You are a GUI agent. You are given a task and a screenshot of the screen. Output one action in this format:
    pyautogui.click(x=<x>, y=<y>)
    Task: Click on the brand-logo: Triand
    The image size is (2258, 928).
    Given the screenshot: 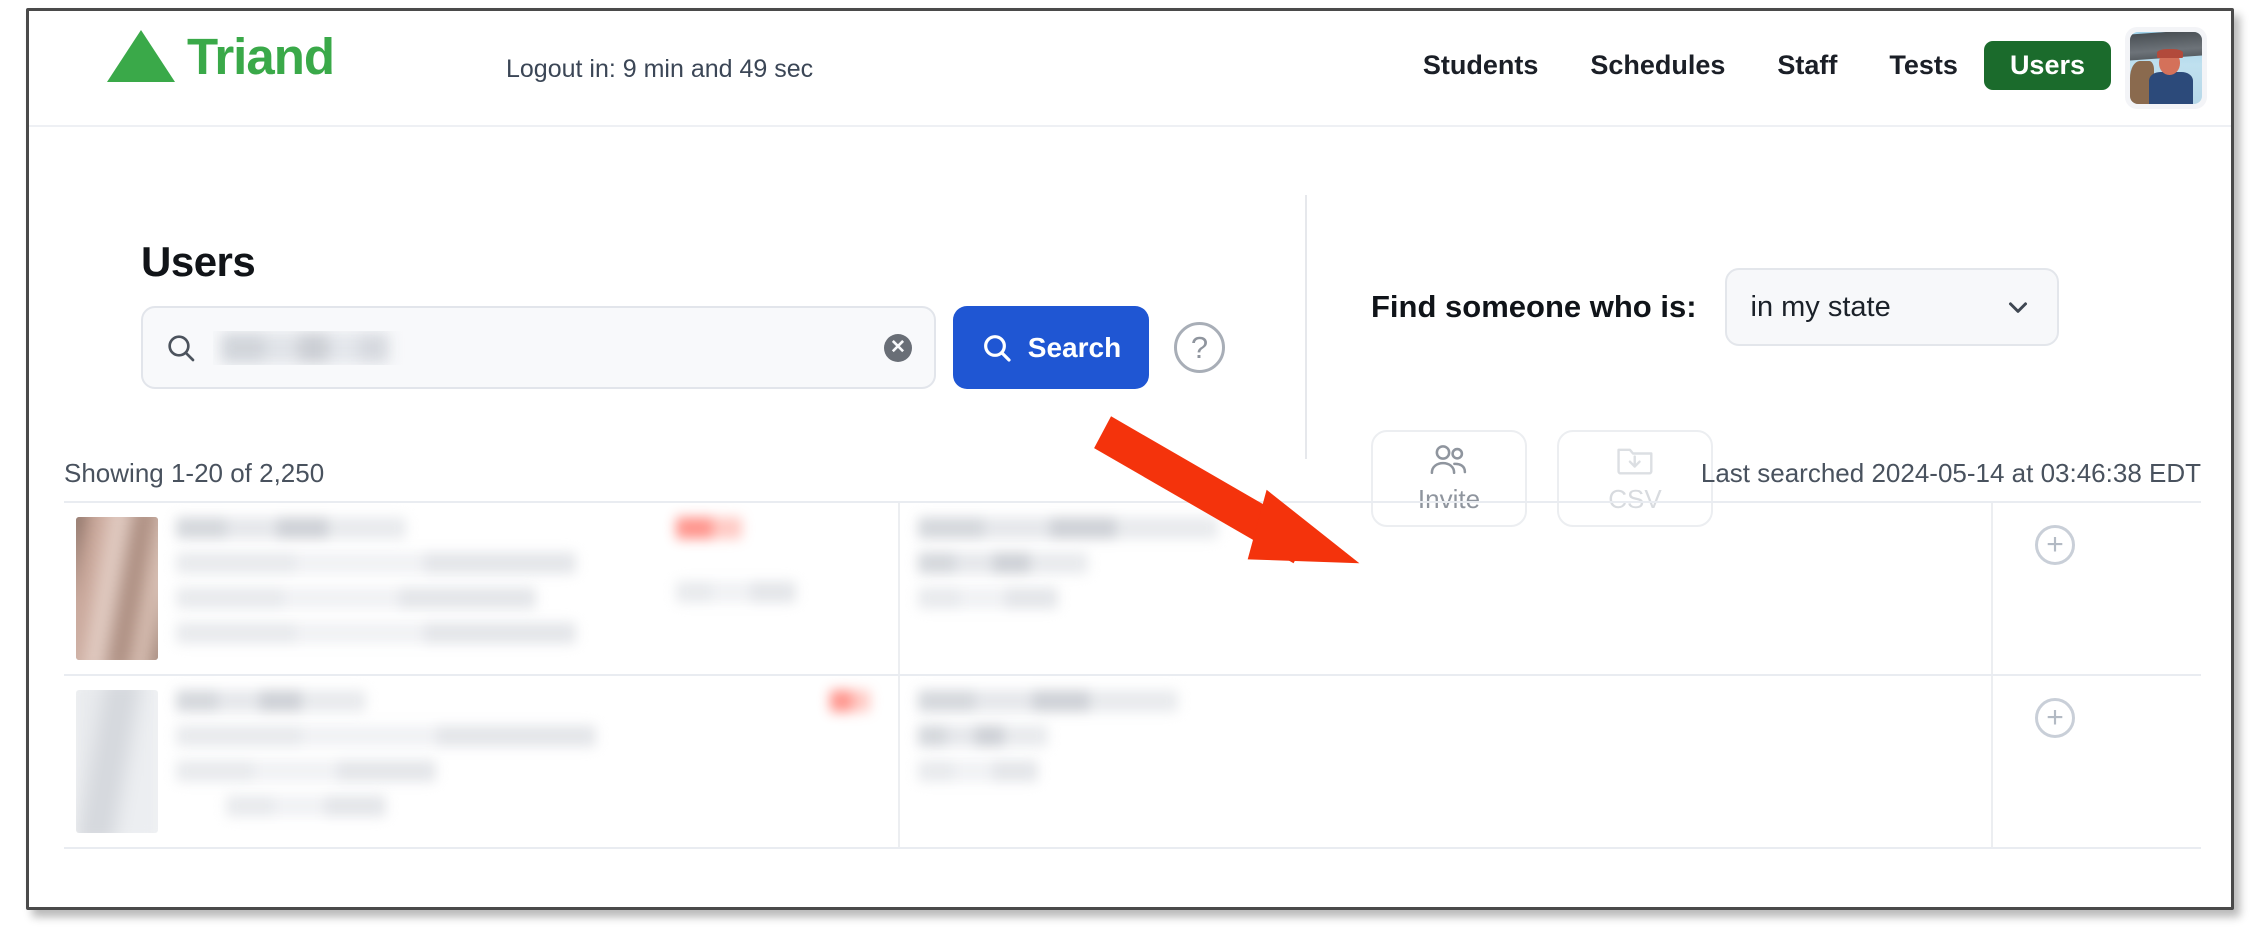 What is the action you would take?
    pyautogui.click(x=220, y=56)
    